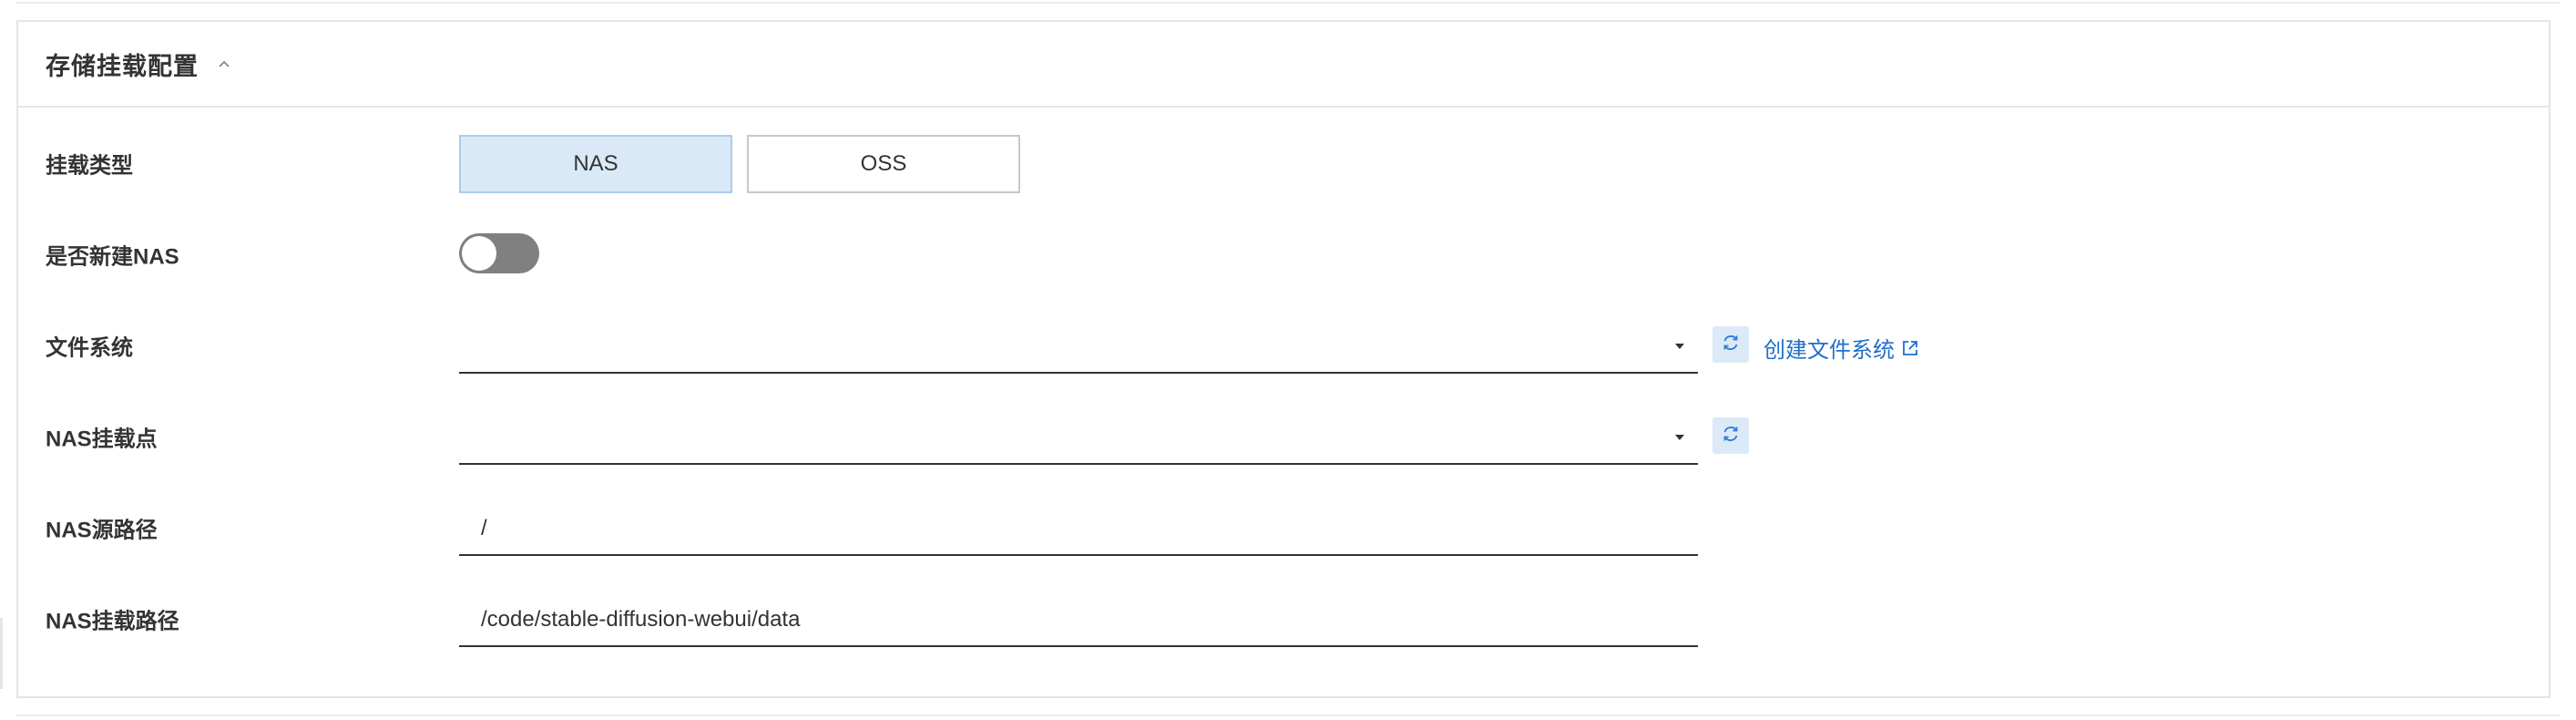 Image resolution: width=2576 pixels, height=720 pixels. I want to click on mount-type-nas-button: NAS, so click(596, 164).